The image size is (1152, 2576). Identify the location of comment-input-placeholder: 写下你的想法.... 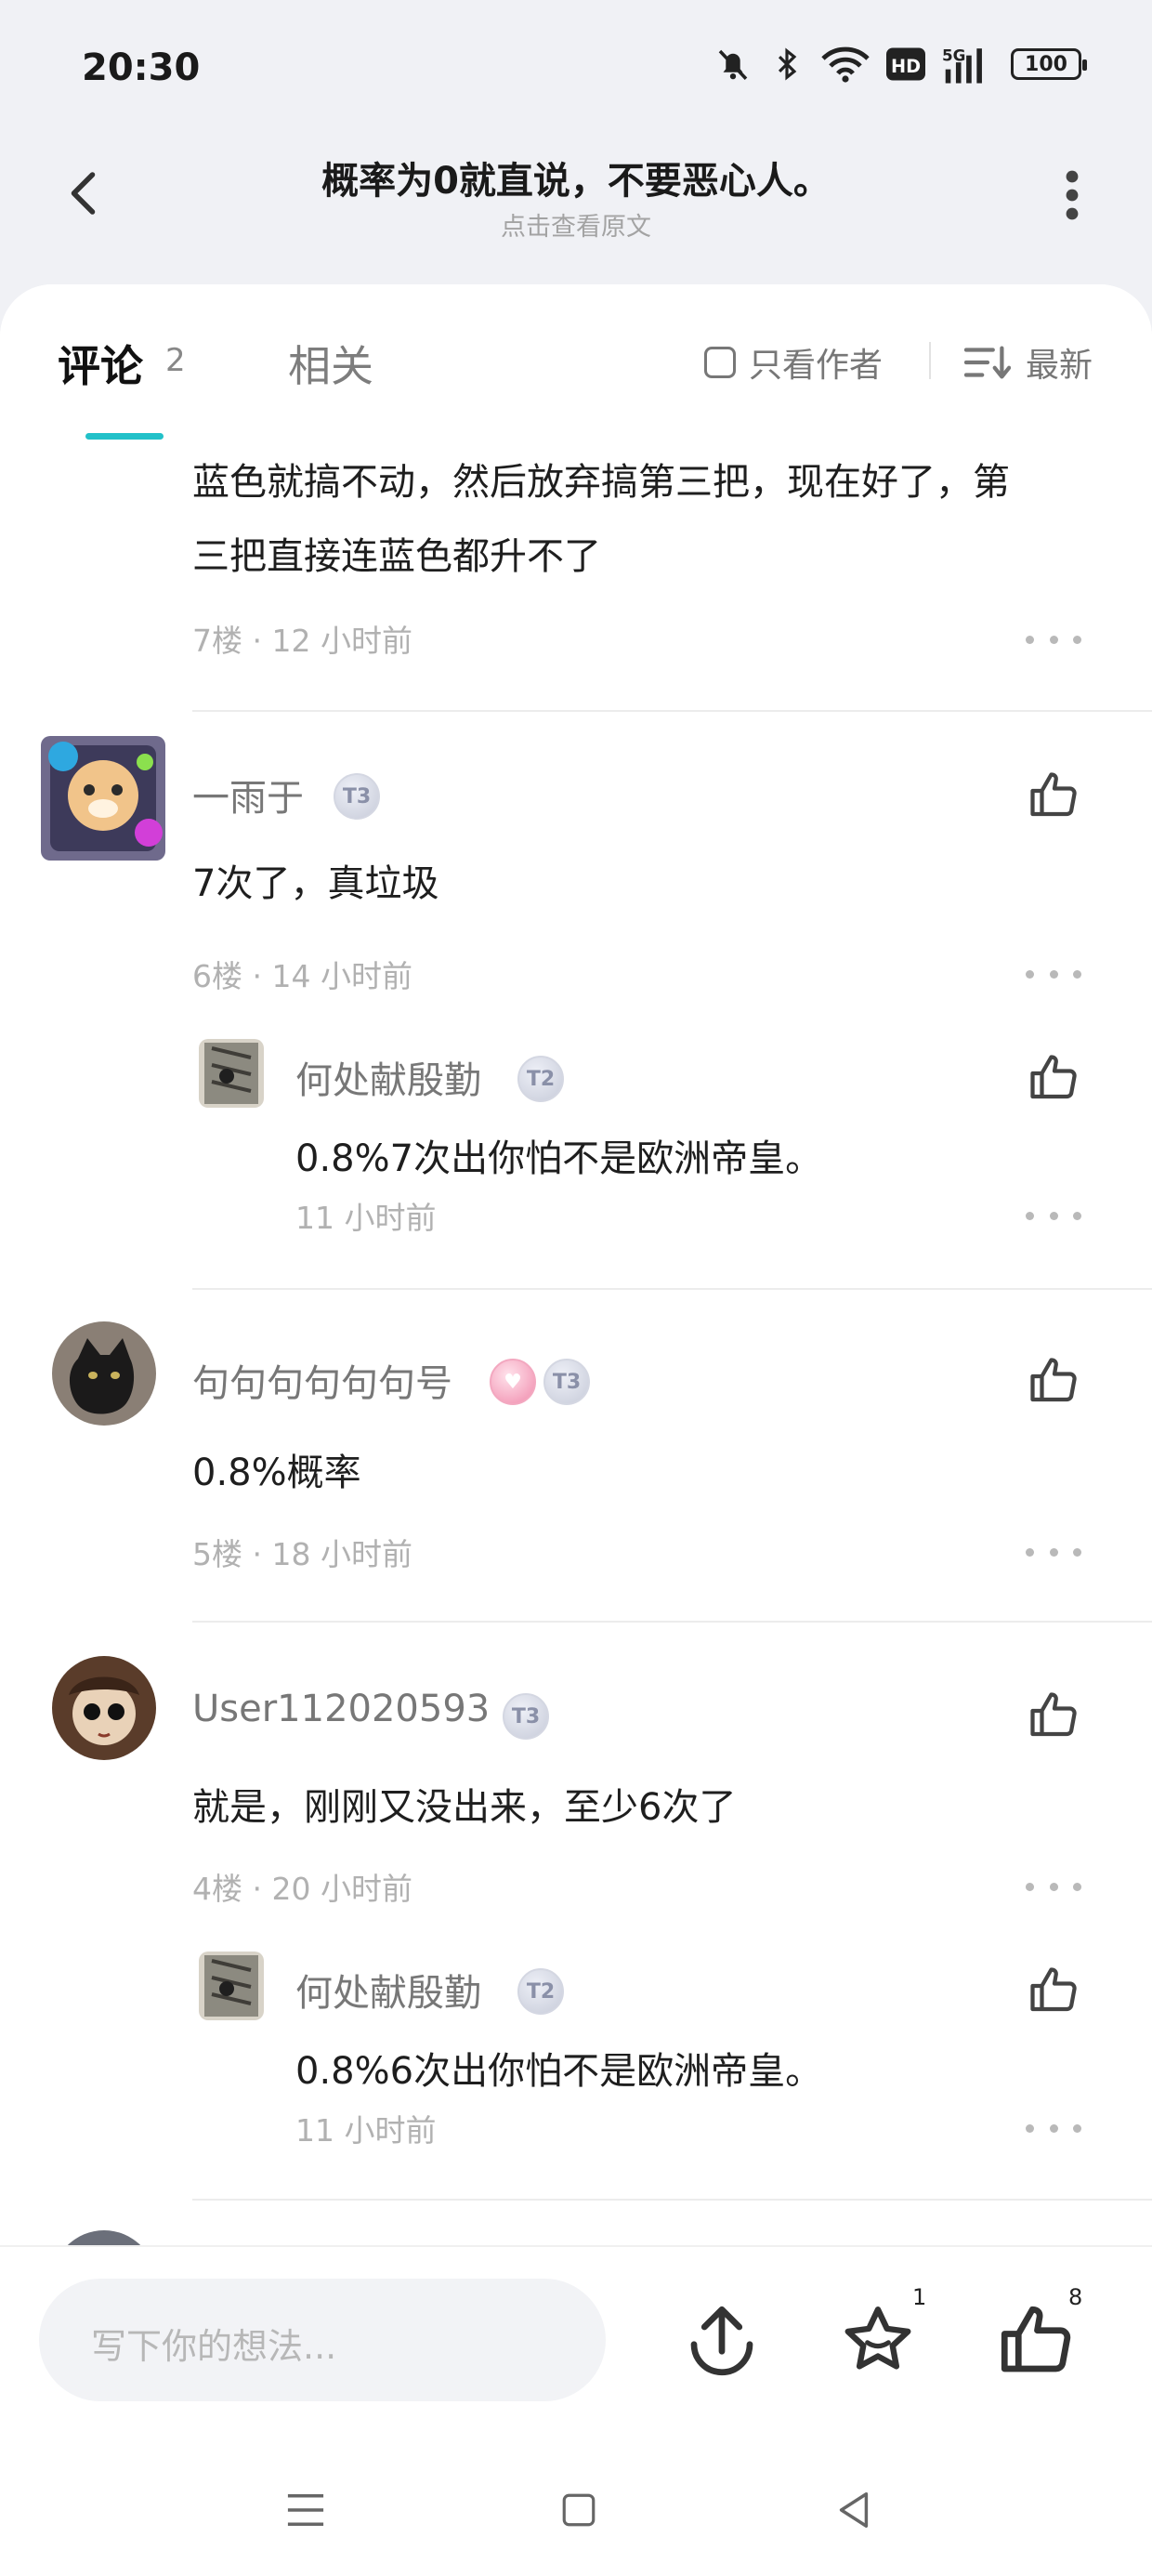
(214, 2346).